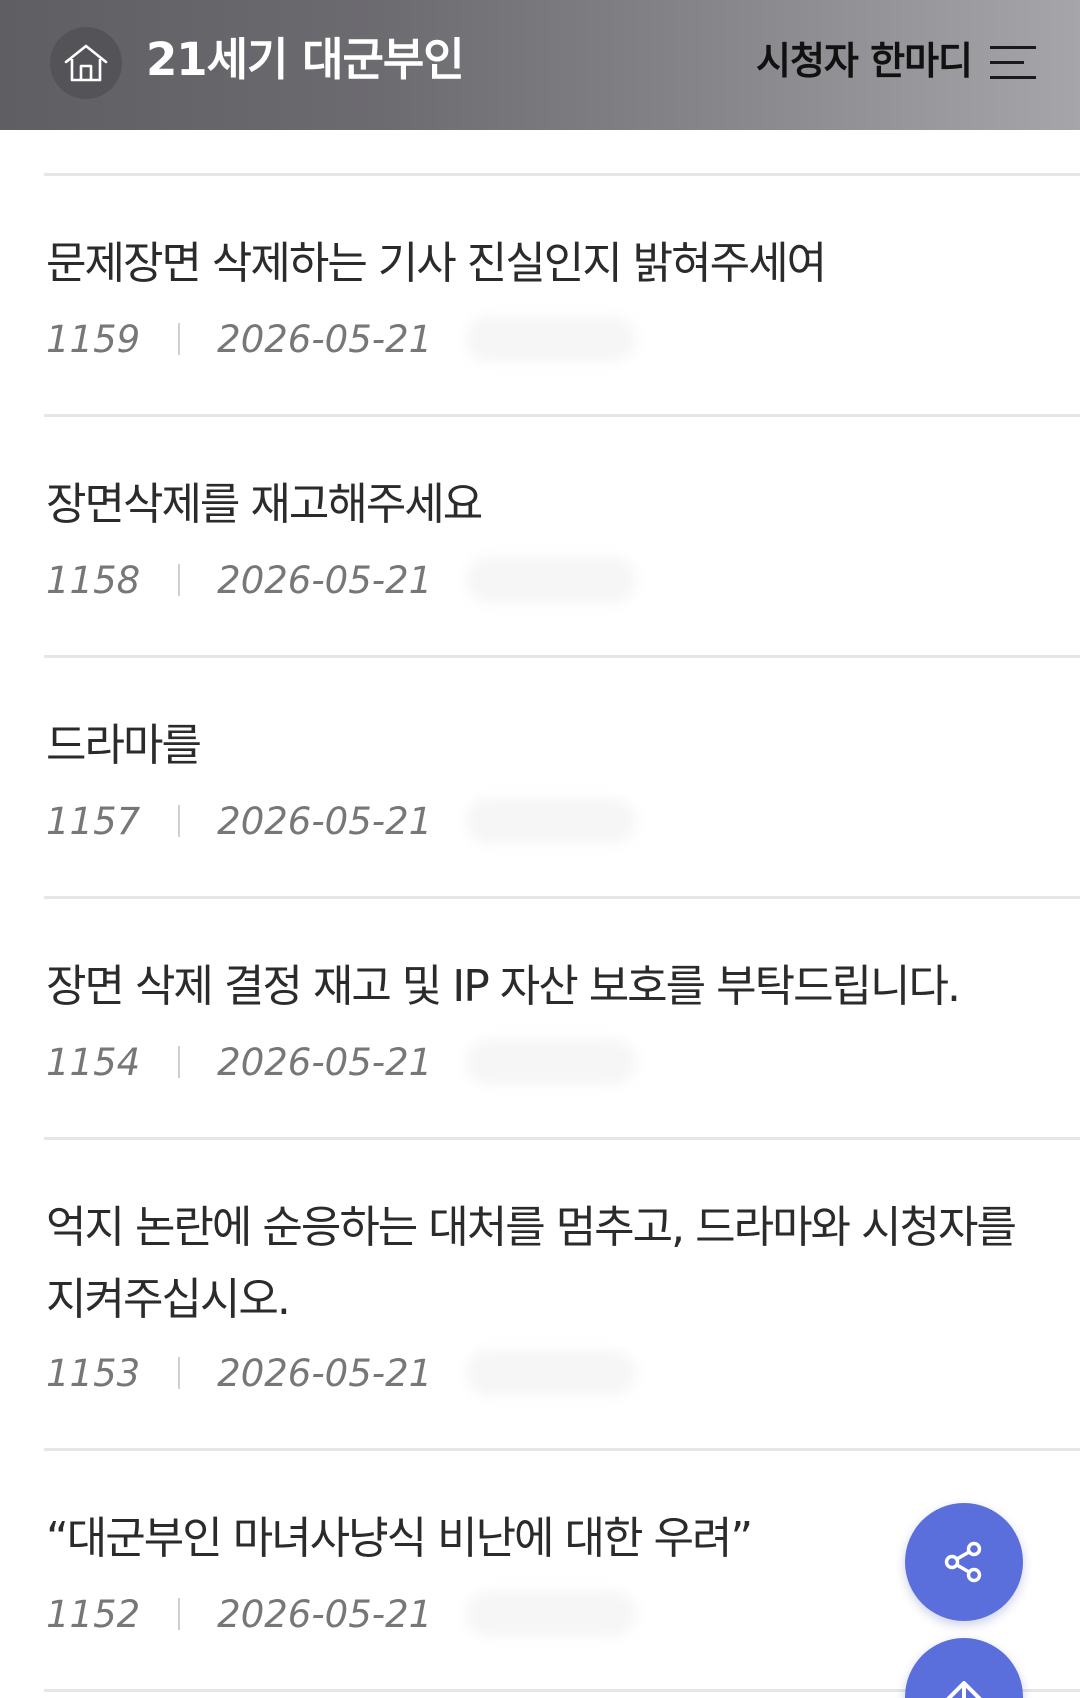  Describe the element at coordinates (93, 1062) in the screenshot. I see `post-number: 1154` at that location.